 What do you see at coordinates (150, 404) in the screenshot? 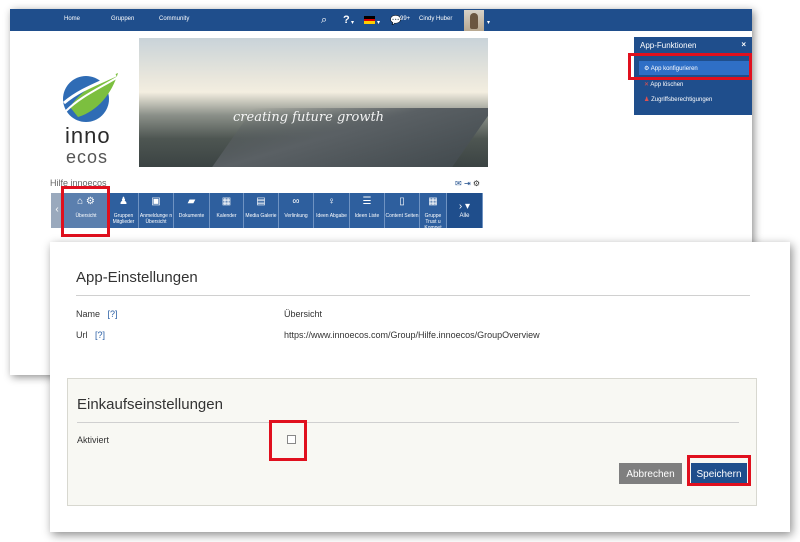
I see `section-title: Einkaufseinstellungen` at bounding box center [150, 404].